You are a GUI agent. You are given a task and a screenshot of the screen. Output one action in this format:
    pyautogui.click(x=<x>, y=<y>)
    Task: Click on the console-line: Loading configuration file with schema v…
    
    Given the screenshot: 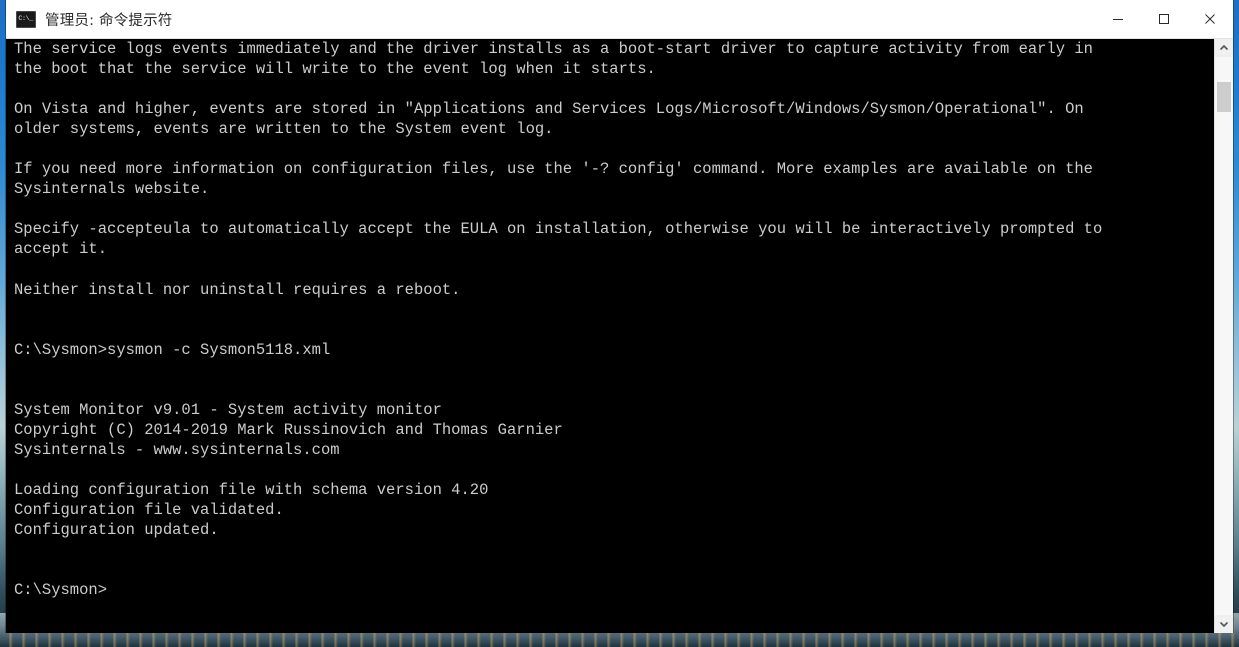 What is the action you would take?
    pyautogui.click(x=251, y=490)
    